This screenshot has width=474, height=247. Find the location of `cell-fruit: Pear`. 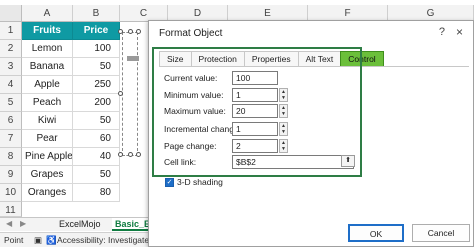

cell-fruit: Pear is located at coordinates (47, 139).